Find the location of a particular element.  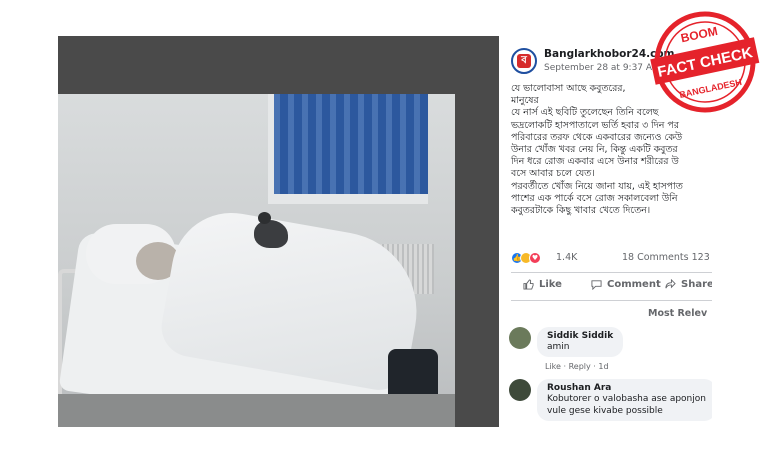

page-avatar: ব is located at coordinates (524, 61).